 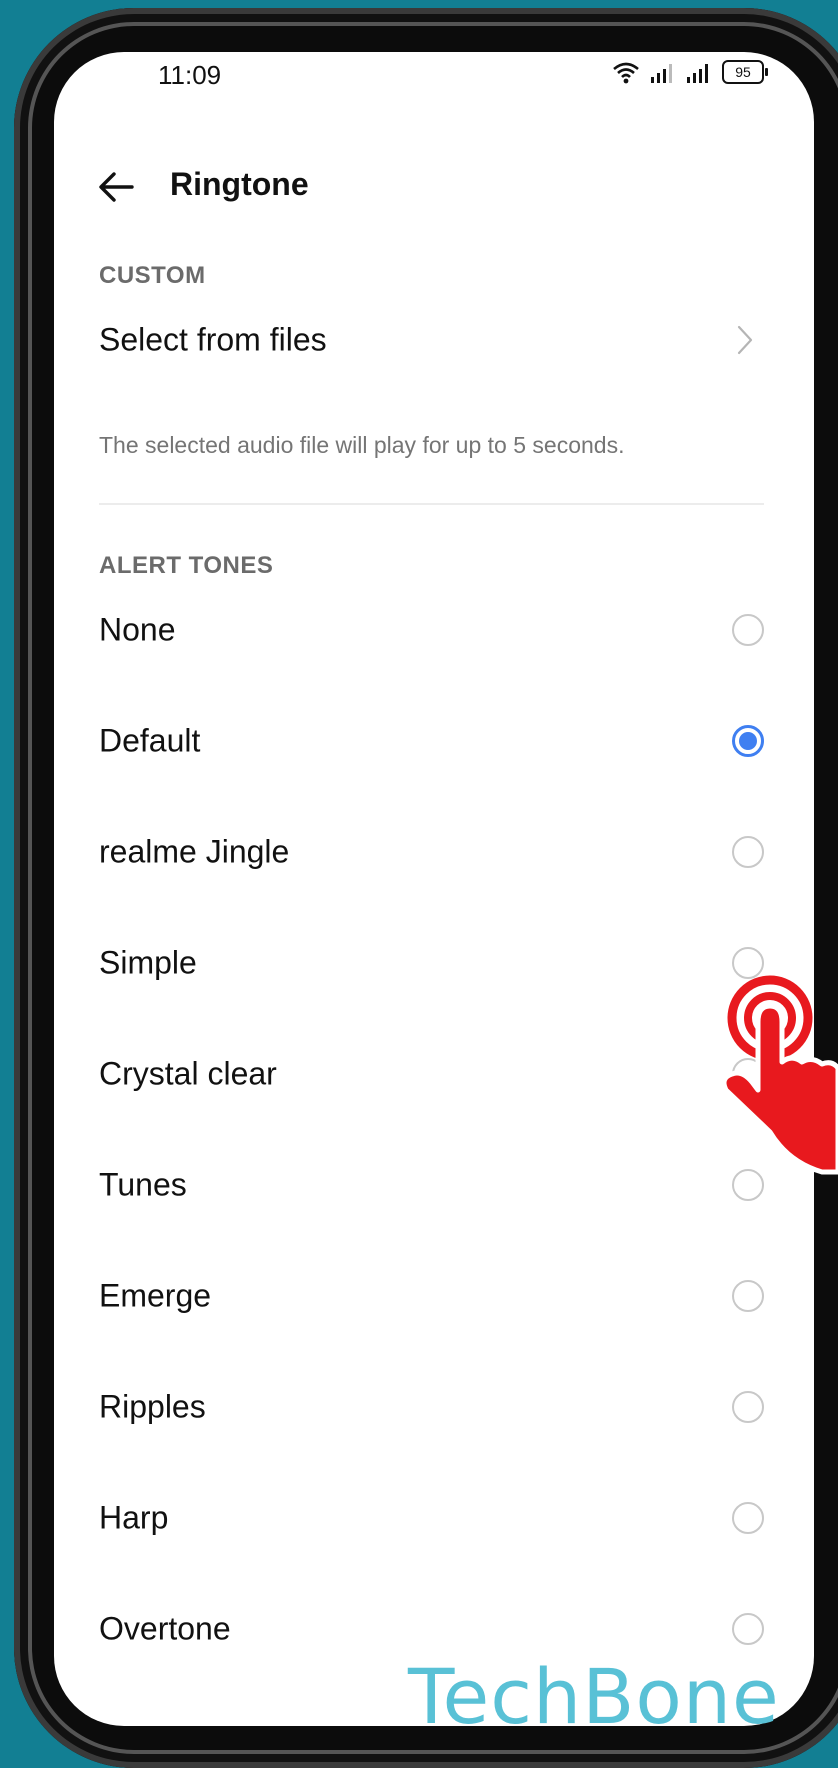 What do you see at coordinates (186, 565) in the screenshot?
I see `section-label-alert-tones: ALERT TONES` at bounding box center [186, 565].